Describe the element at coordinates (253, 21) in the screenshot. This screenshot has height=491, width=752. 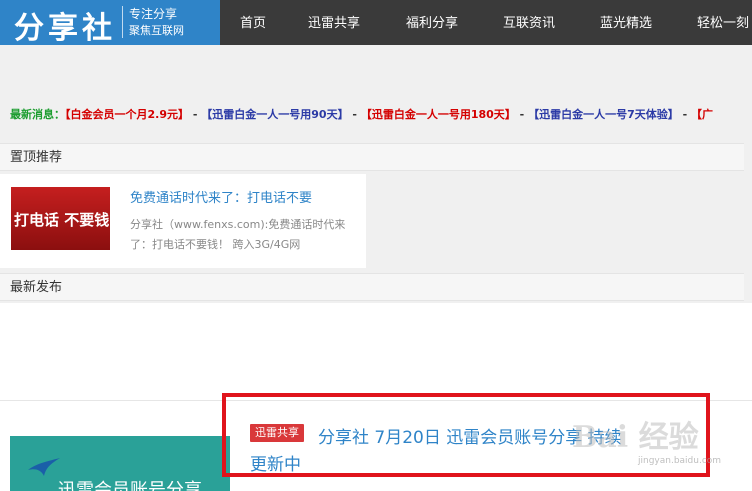
I see `nav-item-home: 首页` at that location.